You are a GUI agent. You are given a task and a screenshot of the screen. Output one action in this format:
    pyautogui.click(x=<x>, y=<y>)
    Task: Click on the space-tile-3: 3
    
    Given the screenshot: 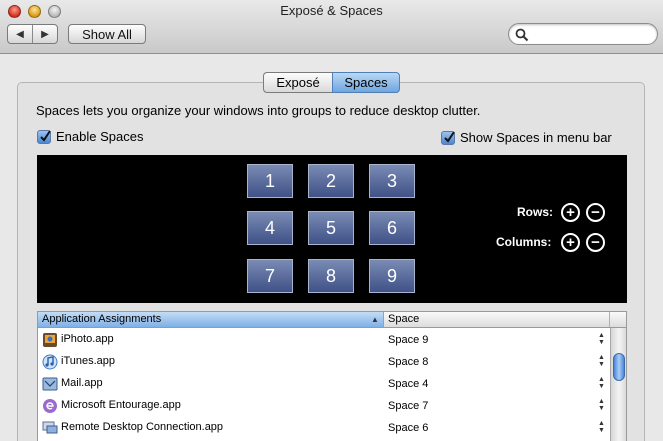 What is the action you would take?
    pyautogui.click(x=392, y=181)
    